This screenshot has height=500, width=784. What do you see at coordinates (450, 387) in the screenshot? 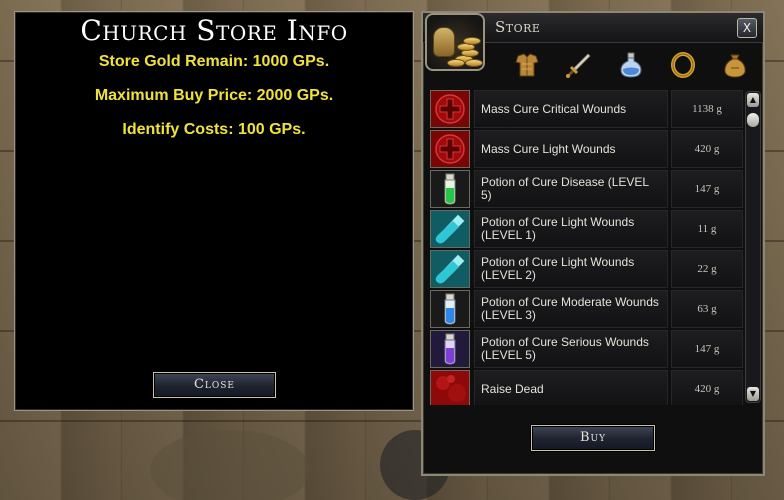
I see `raise-dead-spell-icon` at bounding box center [450, 387].